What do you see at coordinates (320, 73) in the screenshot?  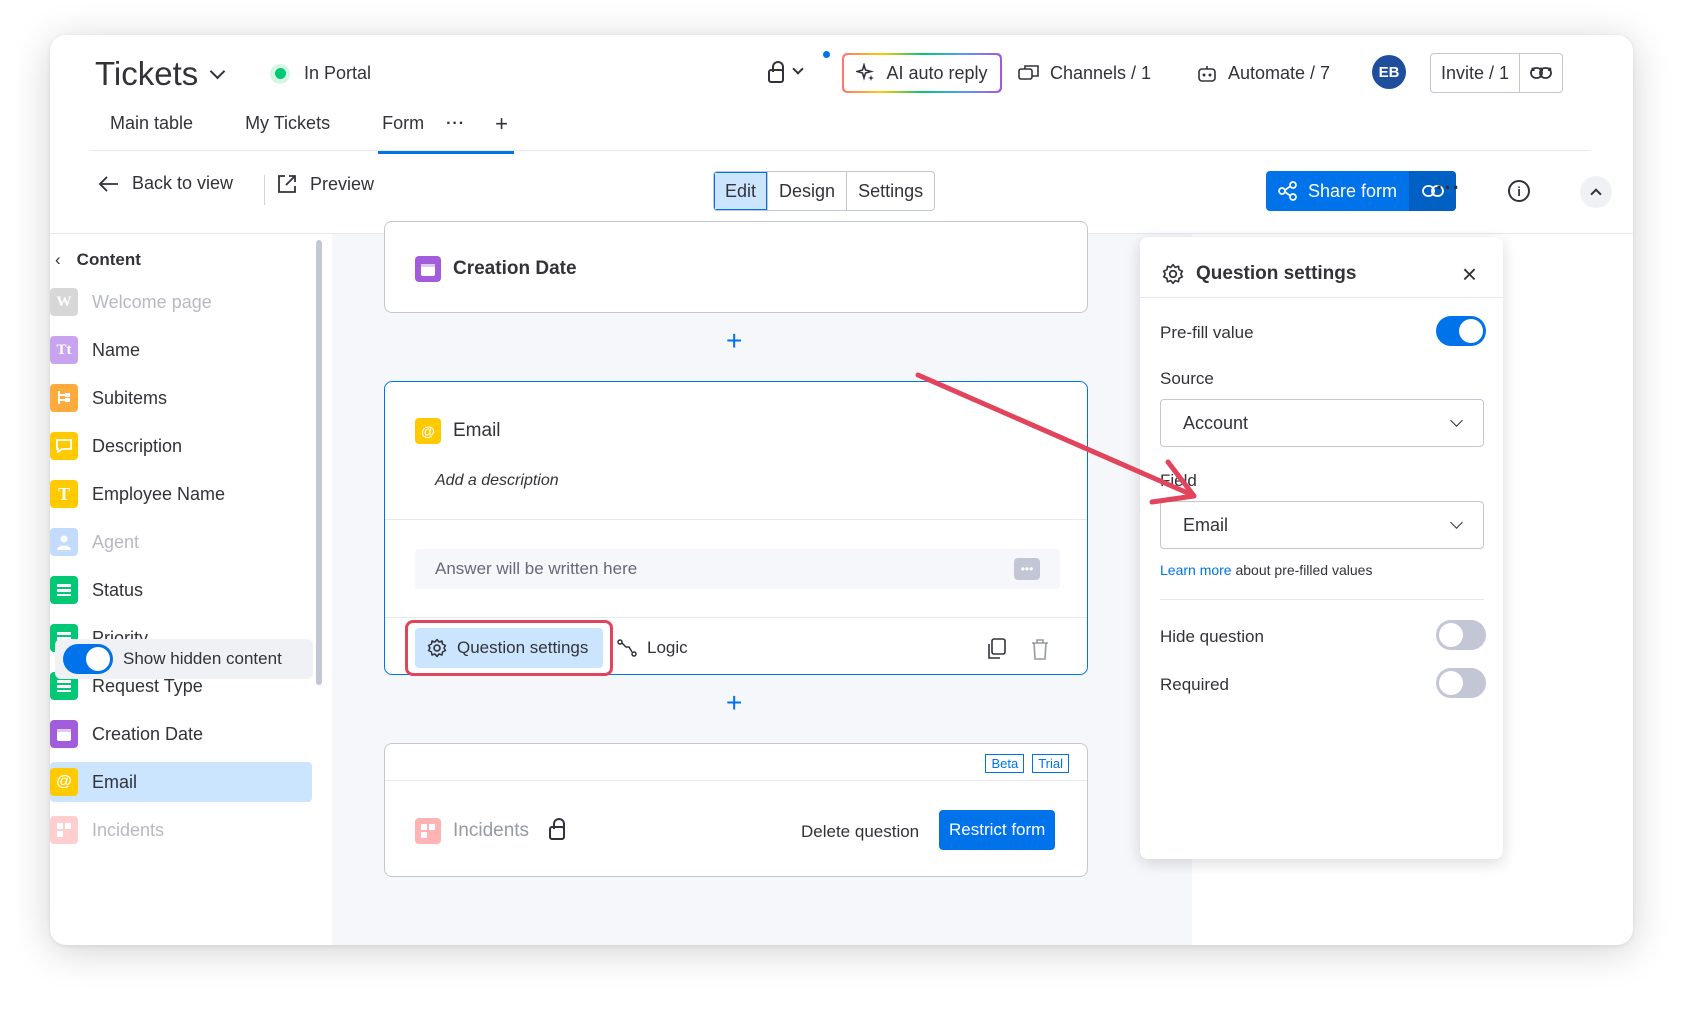 I see `portal-status: In Portal` at bounding box center [320, 73].